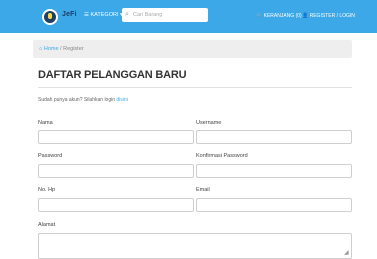  I want to click on password-label: Password, so click(50, 156).